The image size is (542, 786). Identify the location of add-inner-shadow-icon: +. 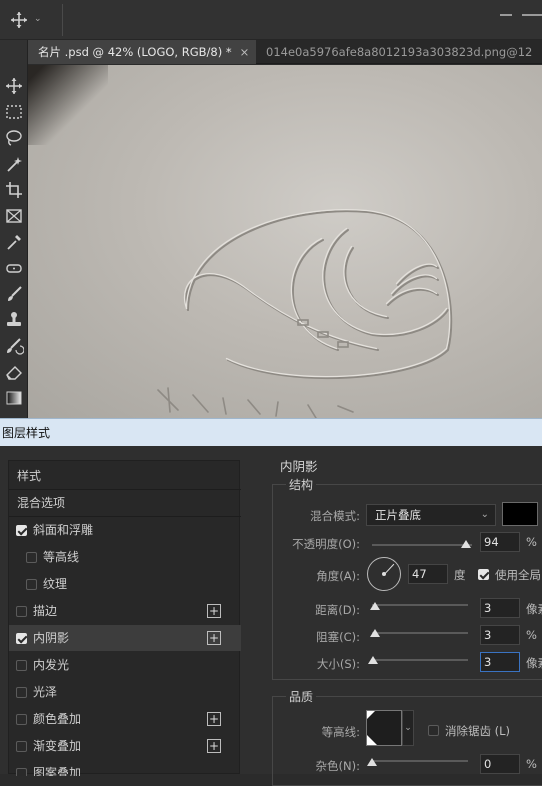
(214, 638).